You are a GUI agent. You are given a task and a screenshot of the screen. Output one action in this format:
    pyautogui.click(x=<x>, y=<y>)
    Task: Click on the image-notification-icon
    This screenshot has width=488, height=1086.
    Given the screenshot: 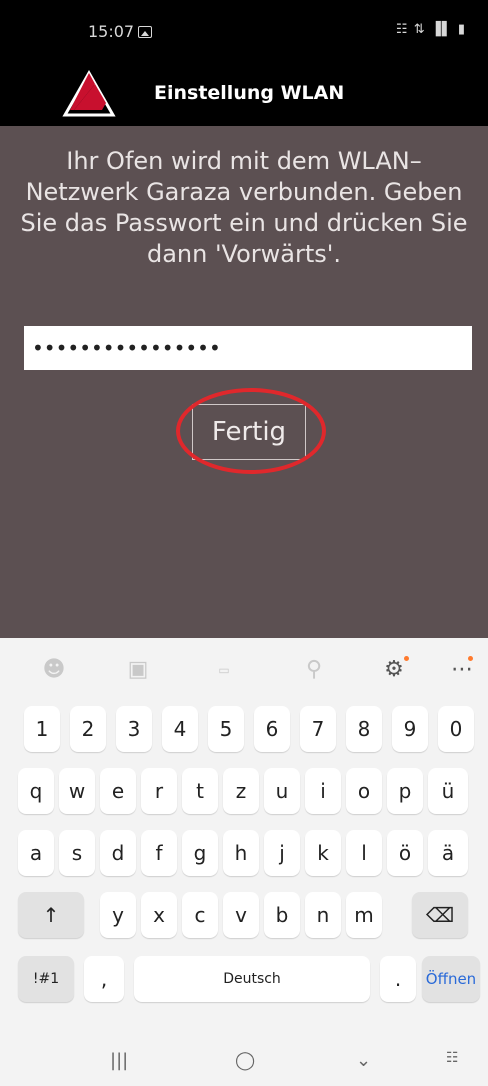 What is the action you would take?
    pyautogui.click(x=145, y=32)
    